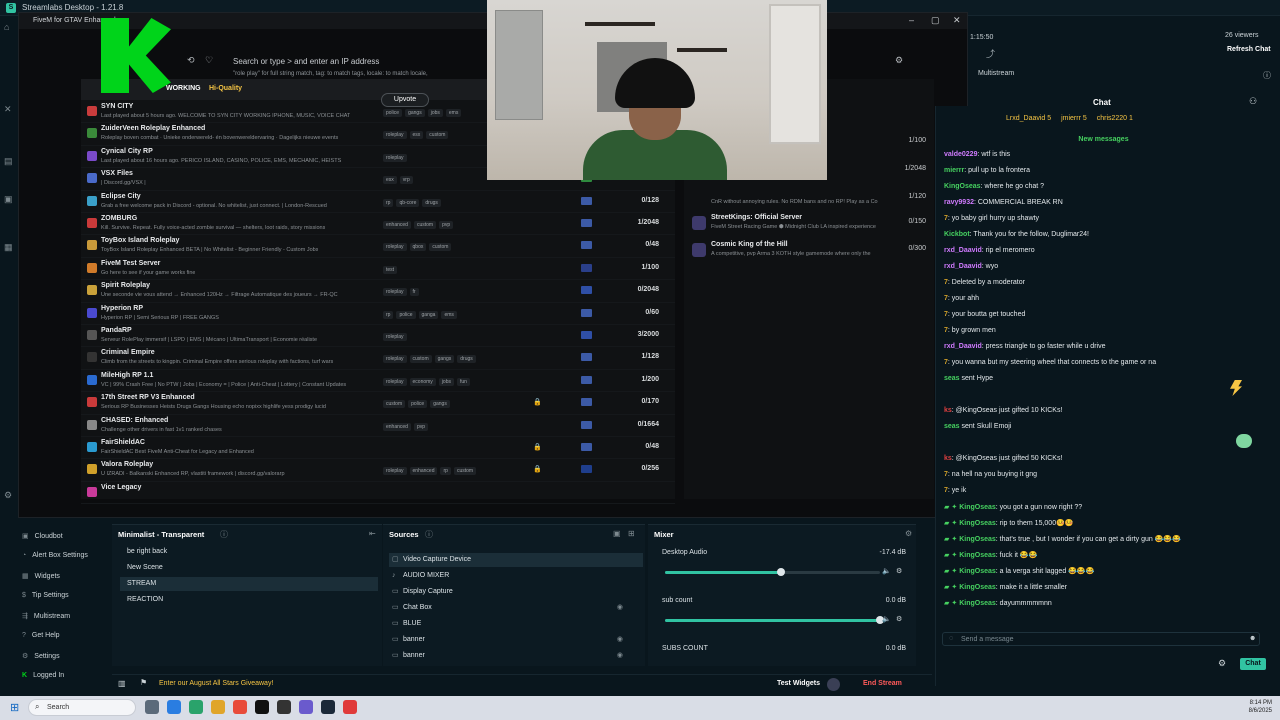 This screenshot has height=720, width=1280. I want to click on source-item: ▢ Video Capture Device, so click(516, 560).